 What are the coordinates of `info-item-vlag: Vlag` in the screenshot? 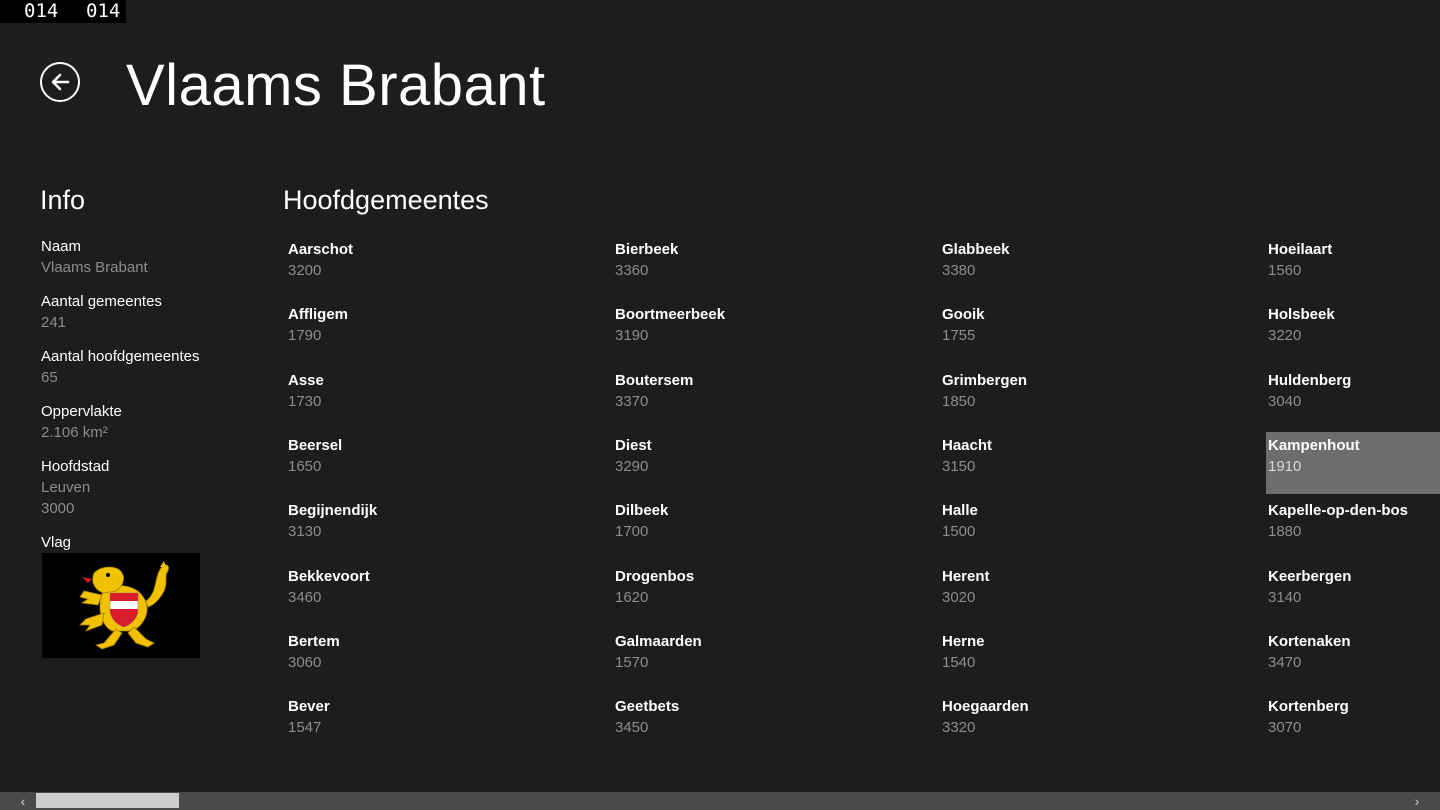 It's located at (151, 542).